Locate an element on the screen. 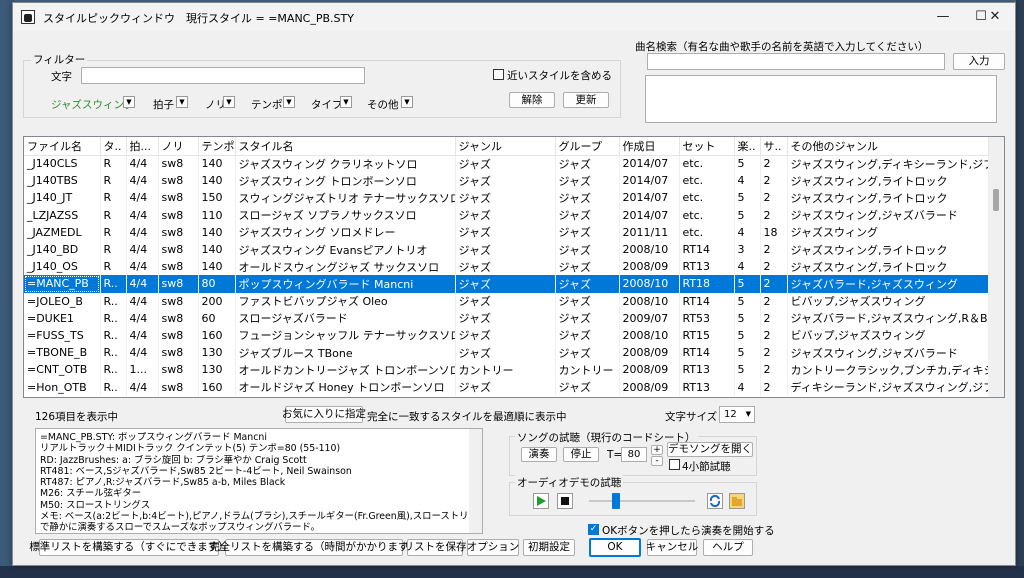 The width and height of the screenshot is (1024, 578). table-cell: RT18 is located at coordinates (707, 284).